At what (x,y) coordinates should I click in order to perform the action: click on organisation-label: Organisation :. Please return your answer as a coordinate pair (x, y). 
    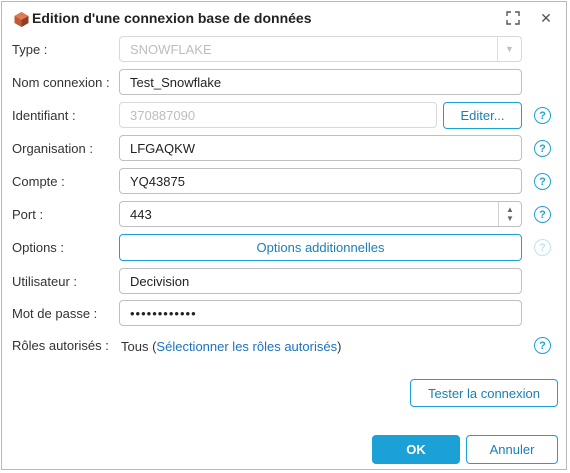
    Looking at the image, I should click on (52, 148).